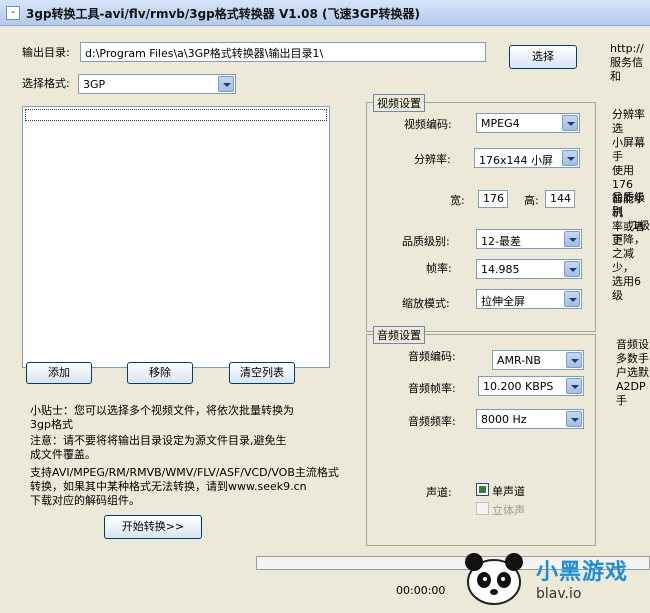 This screenshot has height=613, width=650. I want to click on note-quality: 品质级别 1级 下降， 之减少， 选用6级, so click(631, 247).